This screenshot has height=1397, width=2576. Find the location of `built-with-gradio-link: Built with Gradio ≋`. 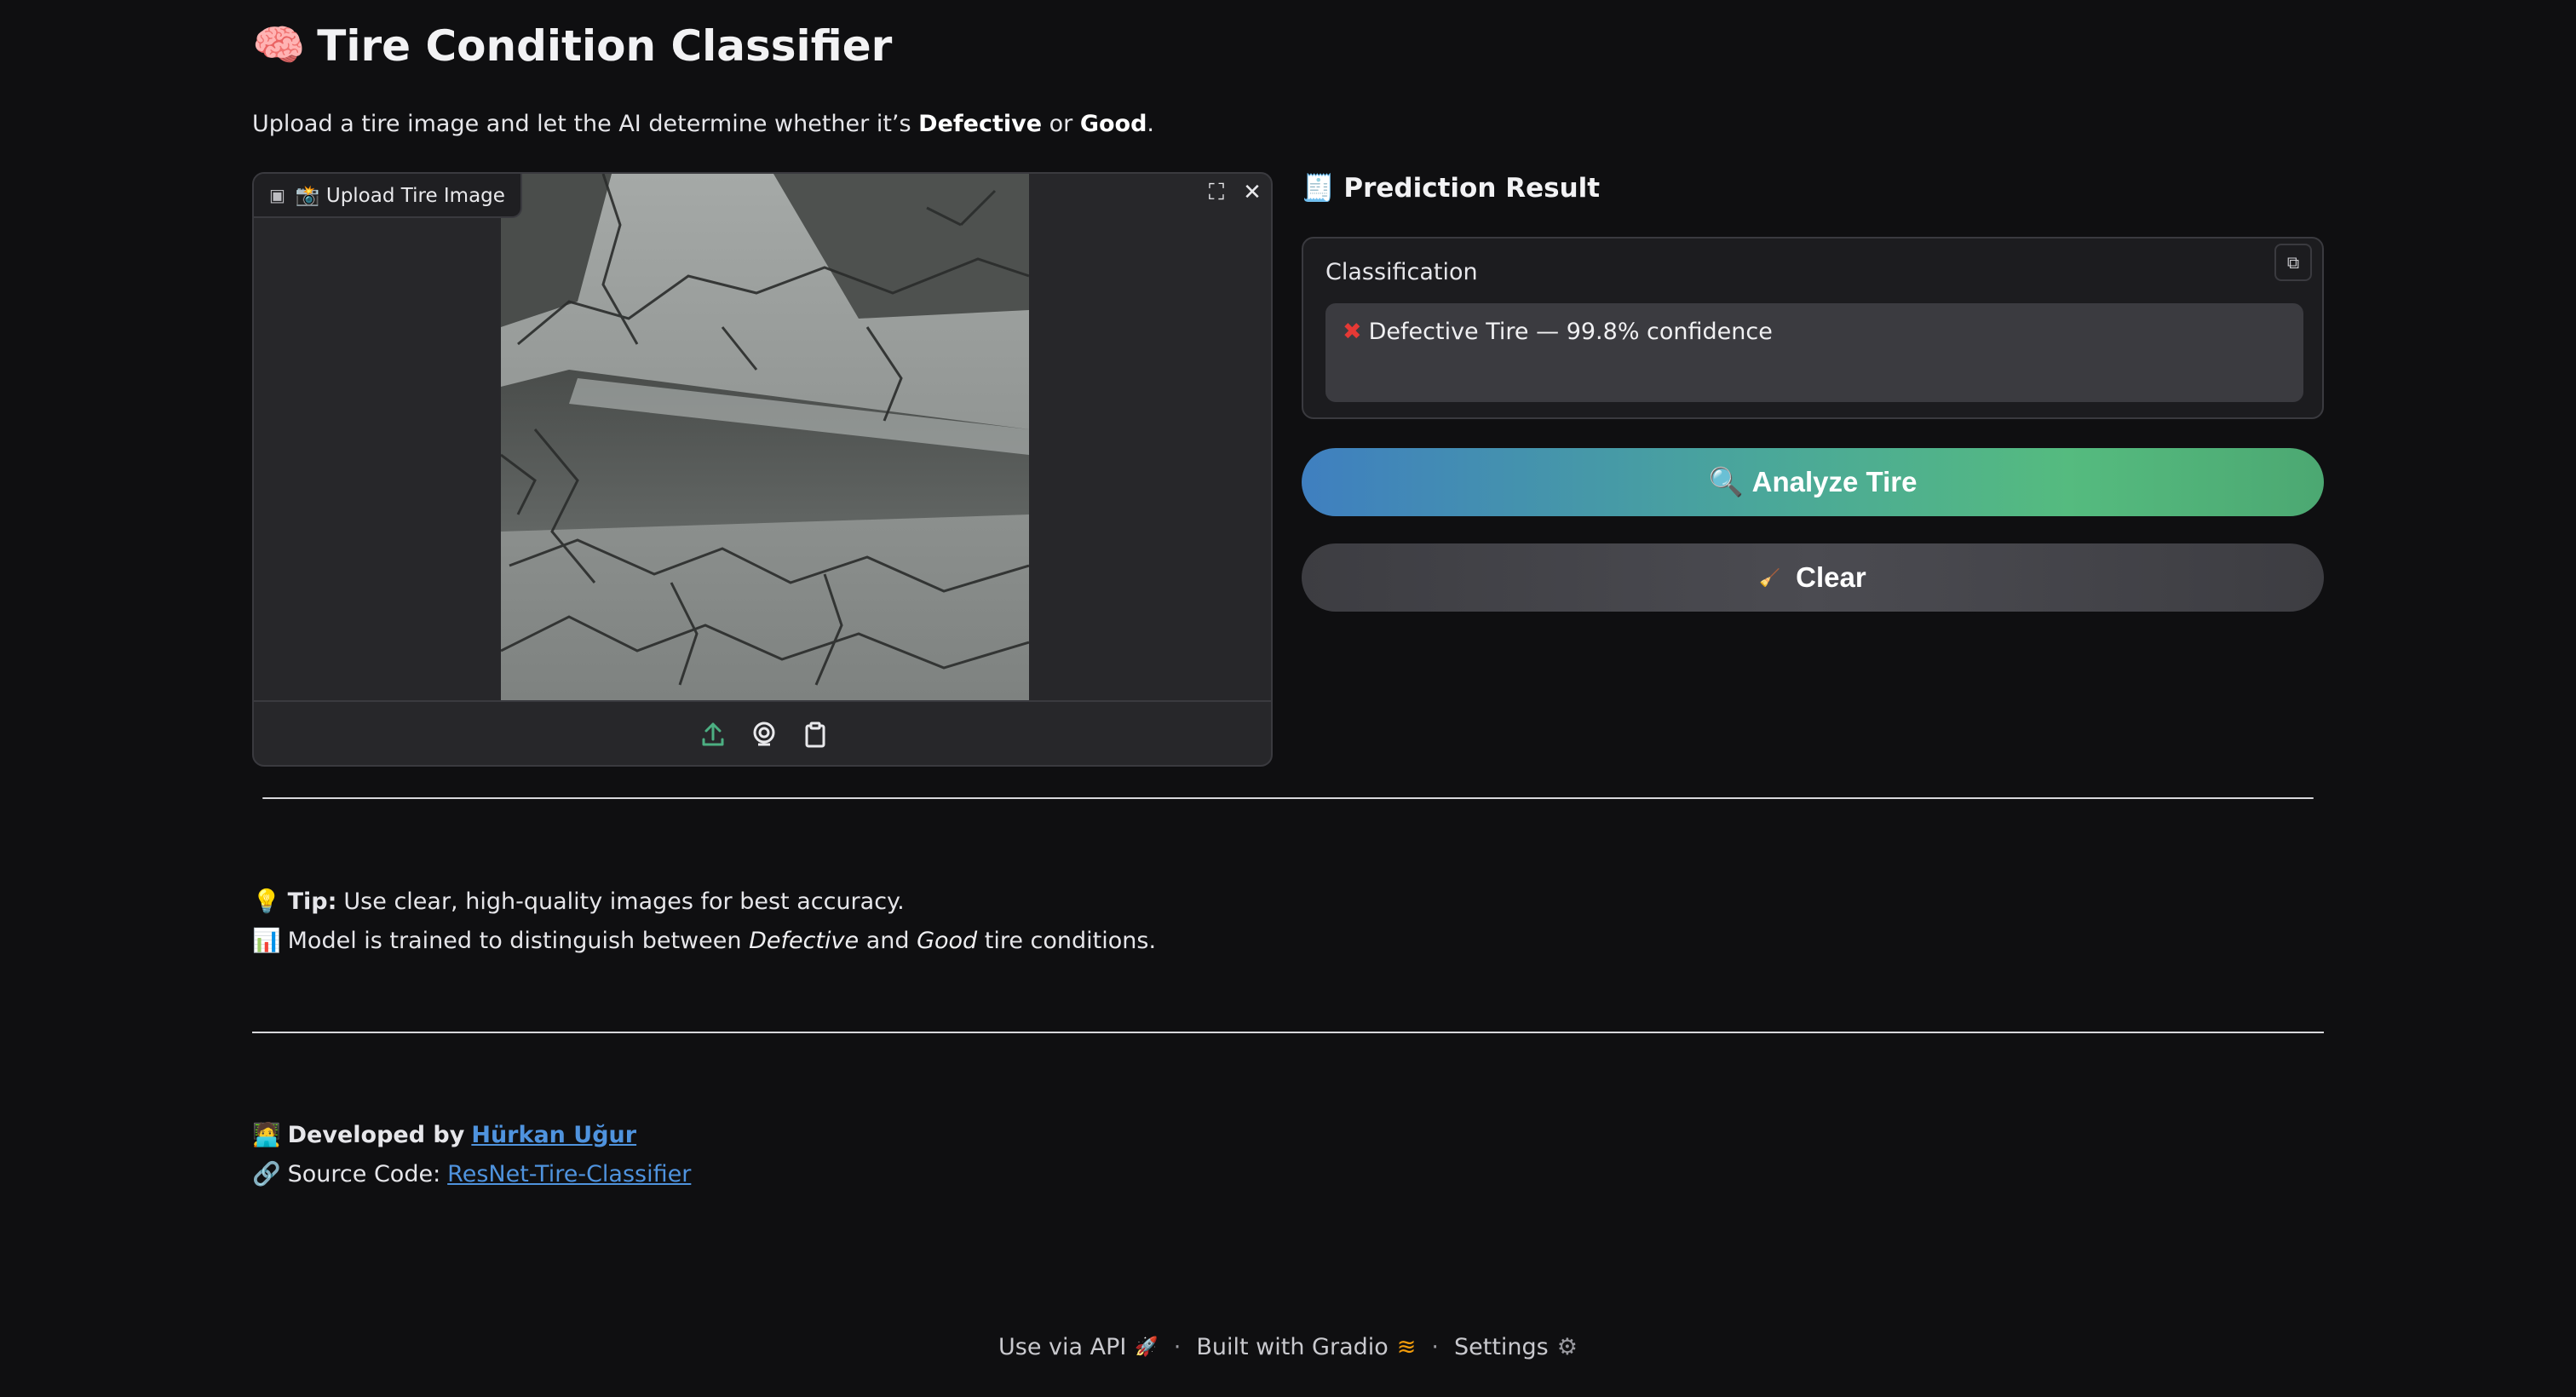

built-with-gradio-link: Built with Gradio ≋ is located at coordinates (1306, 1347).